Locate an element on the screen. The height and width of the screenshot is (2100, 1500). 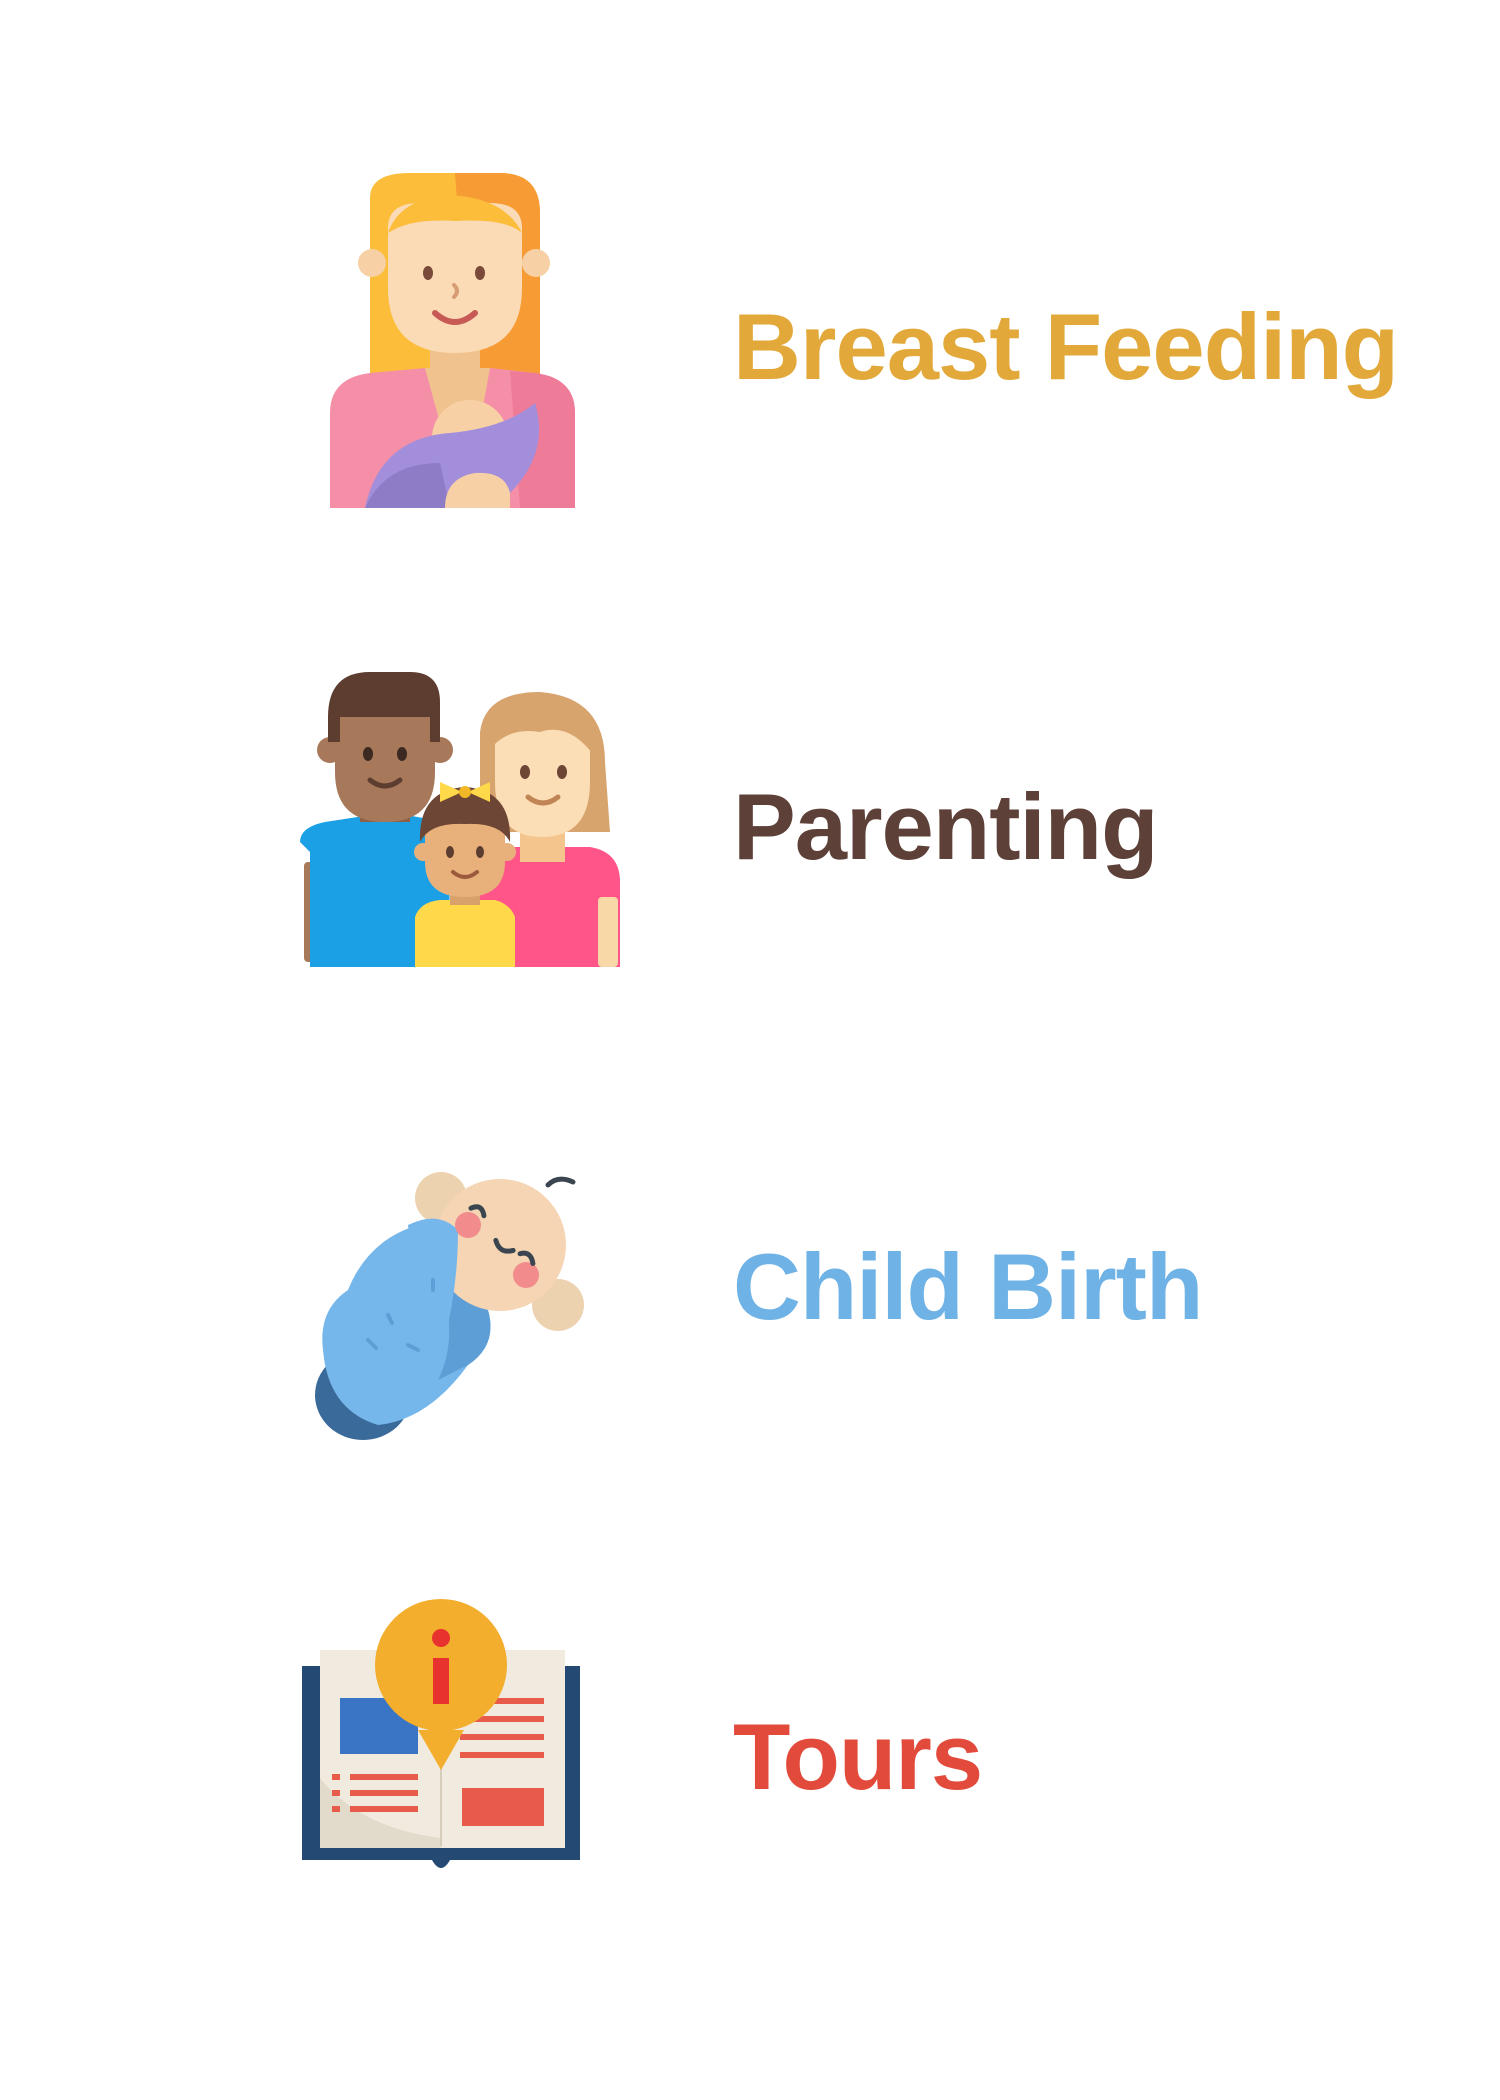
child-birth-label: Child Birth is located at coordinates (968, 1286).